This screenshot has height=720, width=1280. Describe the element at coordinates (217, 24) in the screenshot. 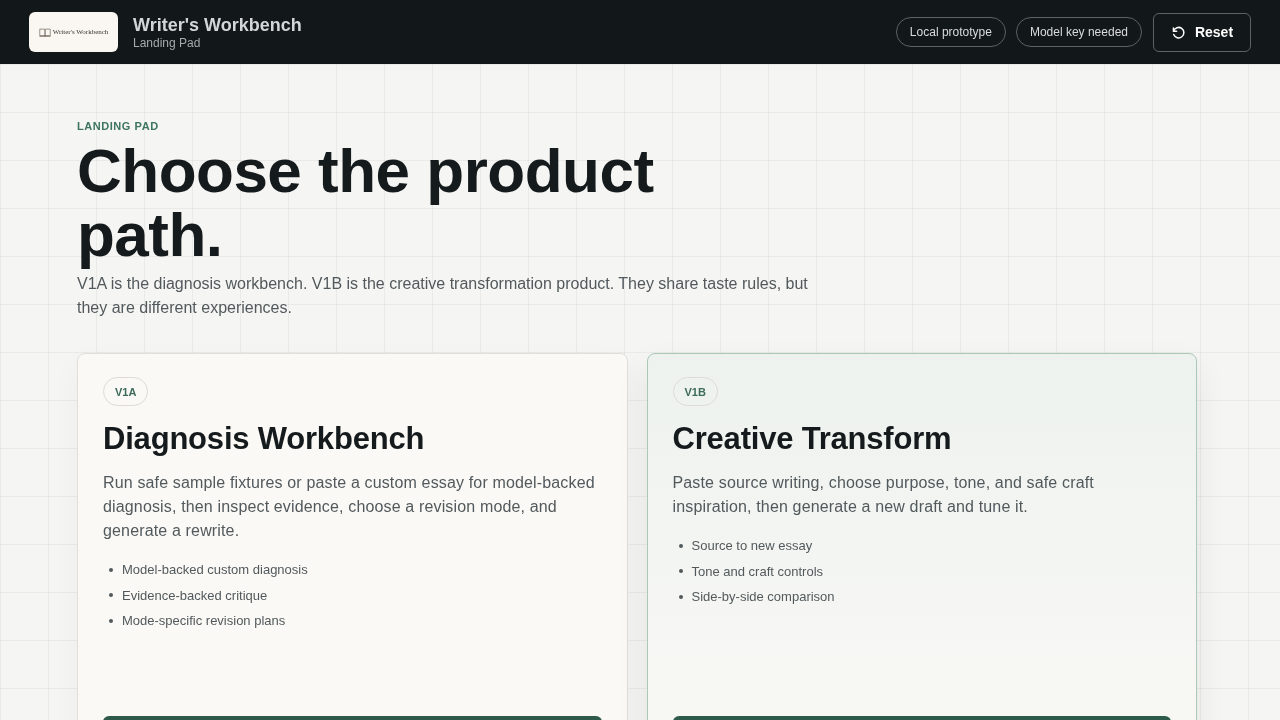

I see `app-title: Writer's Workbench` at that location.